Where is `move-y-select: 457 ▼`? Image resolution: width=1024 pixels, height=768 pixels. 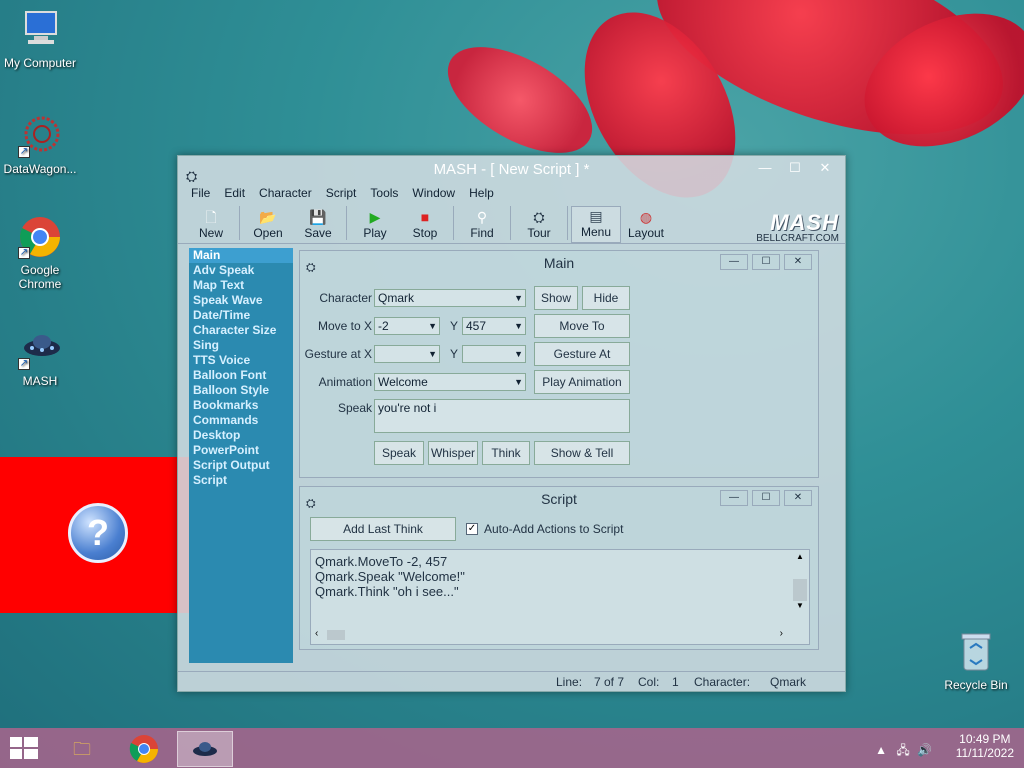
move-y-select: 457 ▼ is located at coordinates (494, 326).